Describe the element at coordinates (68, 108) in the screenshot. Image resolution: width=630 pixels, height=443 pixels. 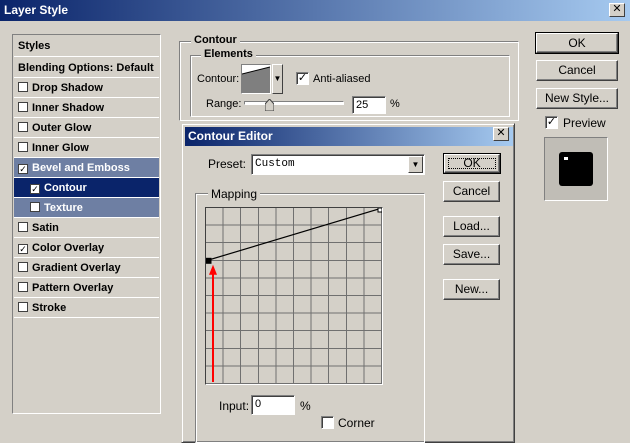
I see `style-item-label: Inner Shadow` at that location.